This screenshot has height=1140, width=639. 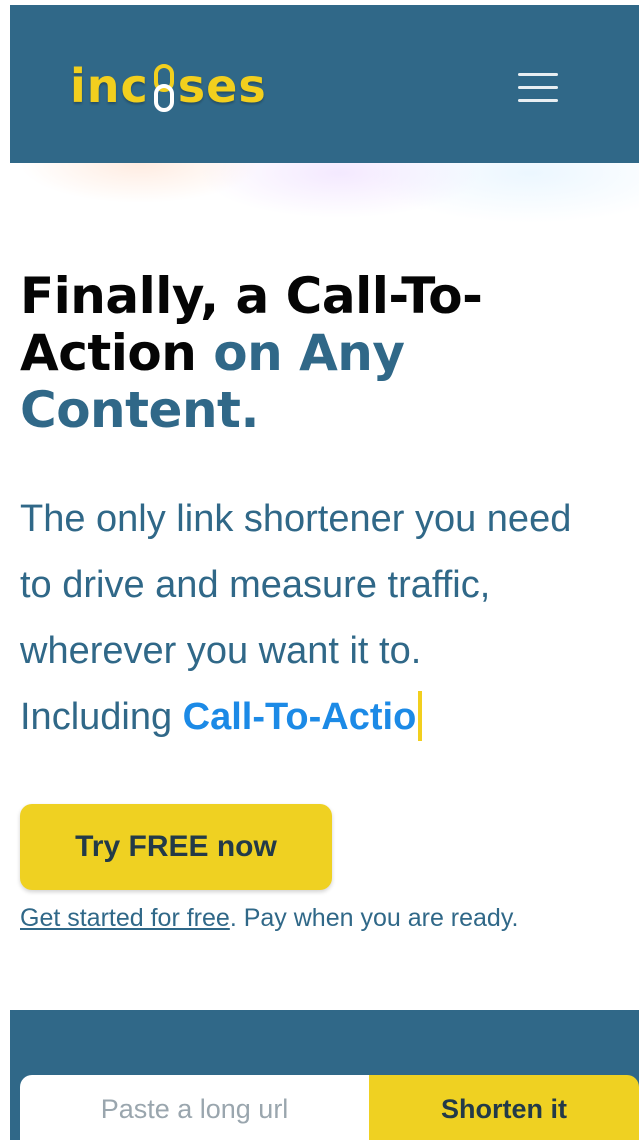 What do you see at coordinates (420, 716) in the screenshot?
I see `typing-caret` at bounding box center [420, 716].